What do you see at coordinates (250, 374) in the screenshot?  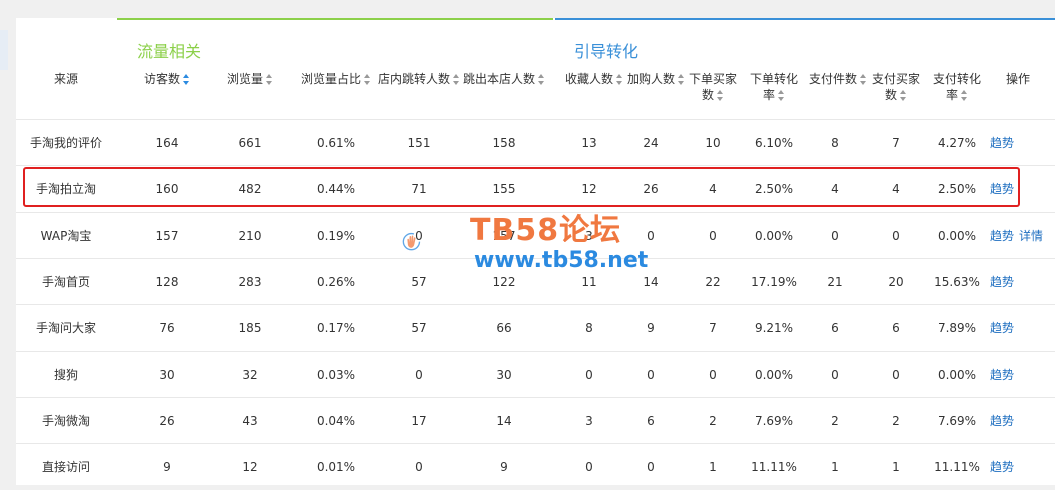 I see `cell-pv: 32` at bounding box center [250, 374].